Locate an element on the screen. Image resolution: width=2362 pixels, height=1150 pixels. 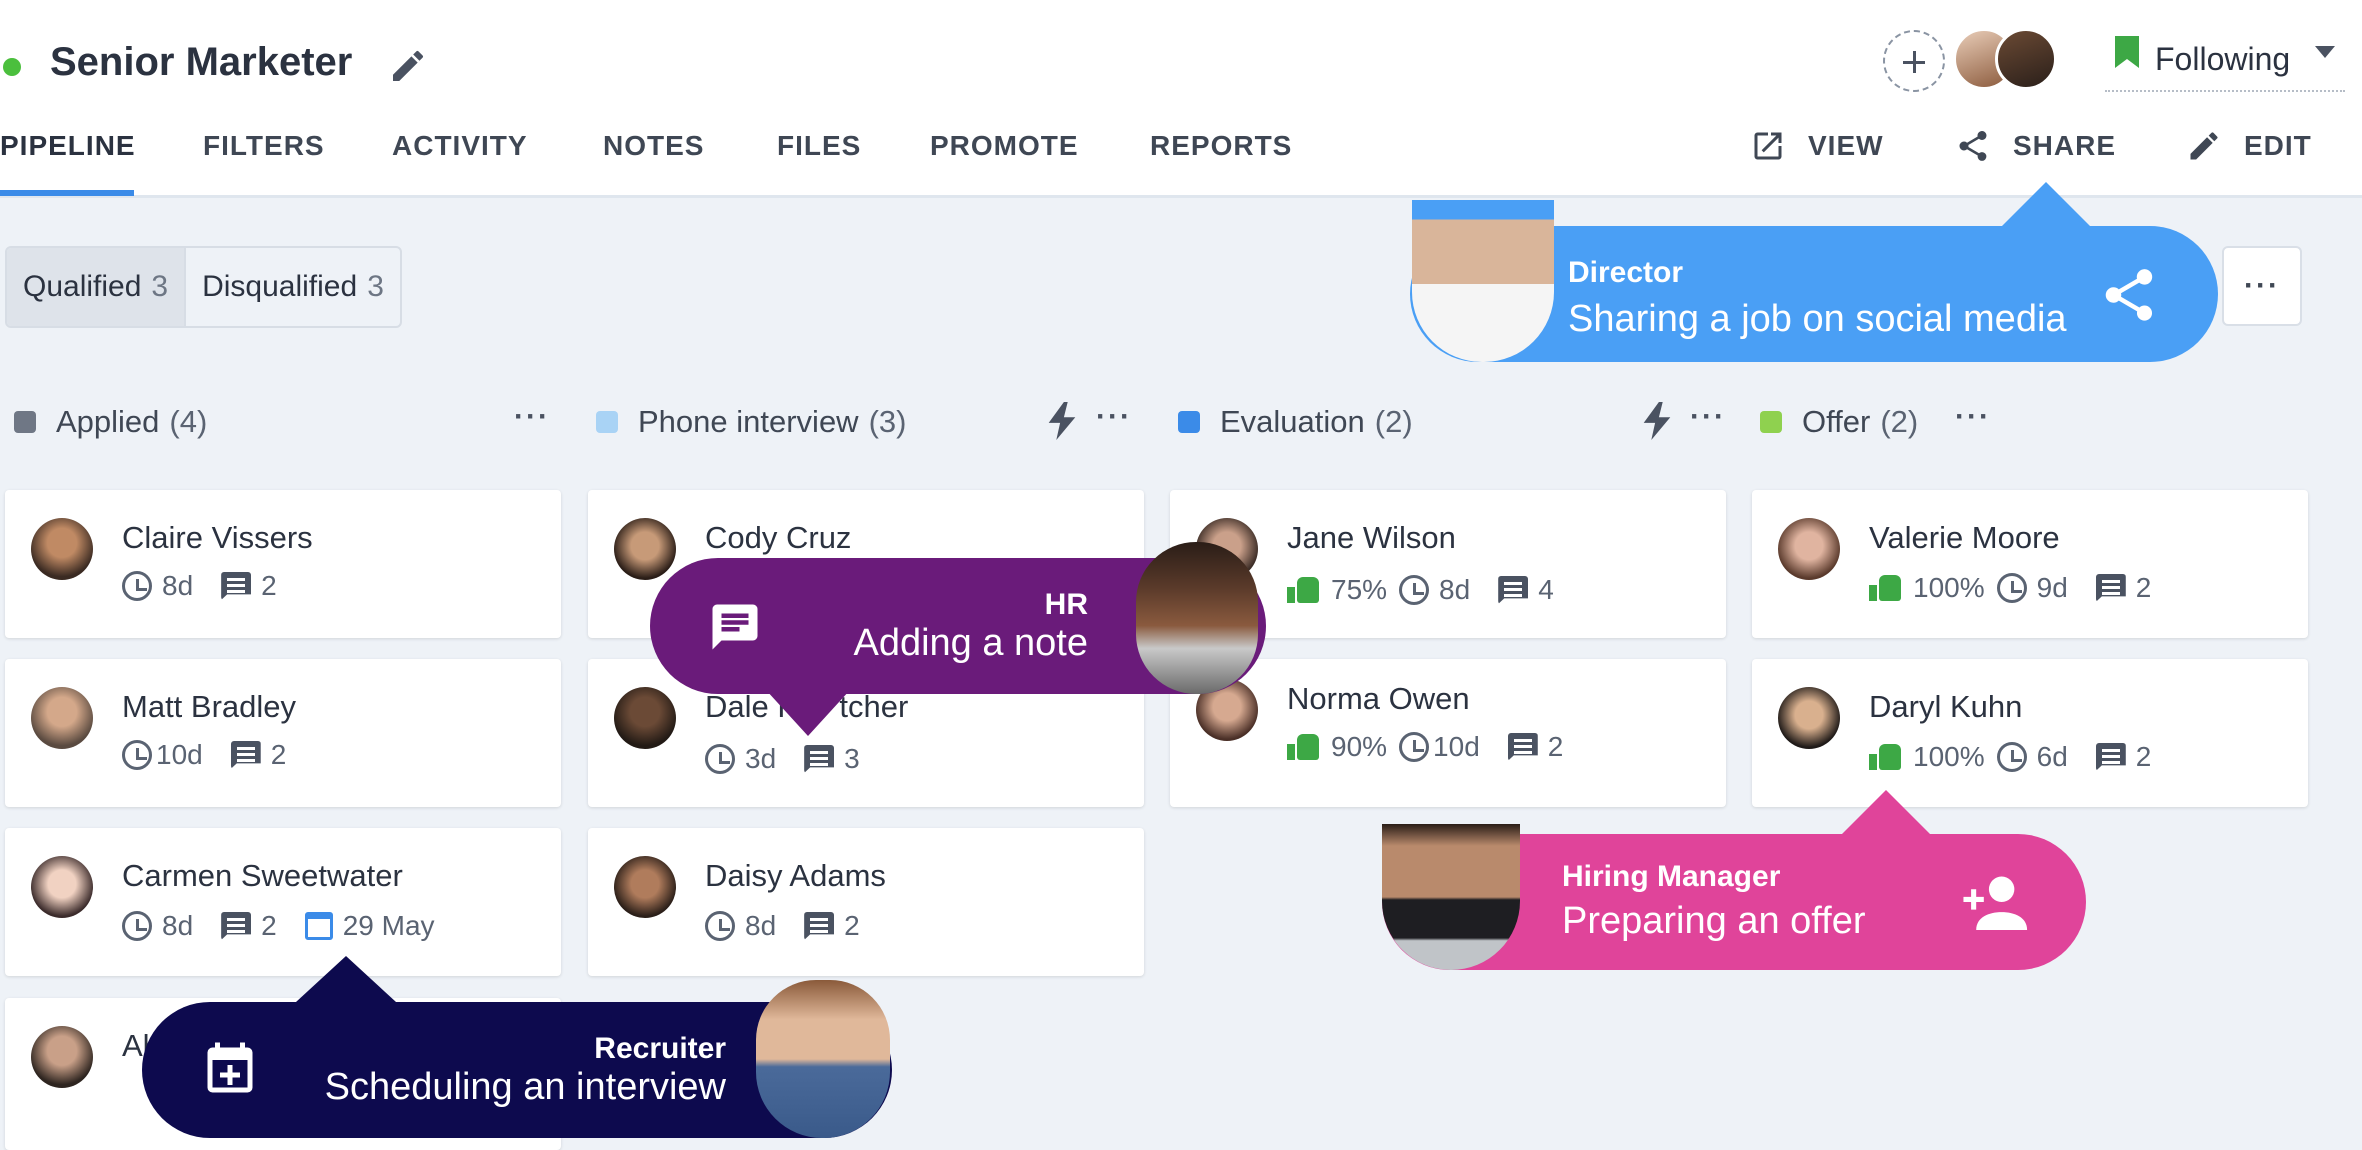
tab-reports: REPORTS is located at coordinates (1221, 146).